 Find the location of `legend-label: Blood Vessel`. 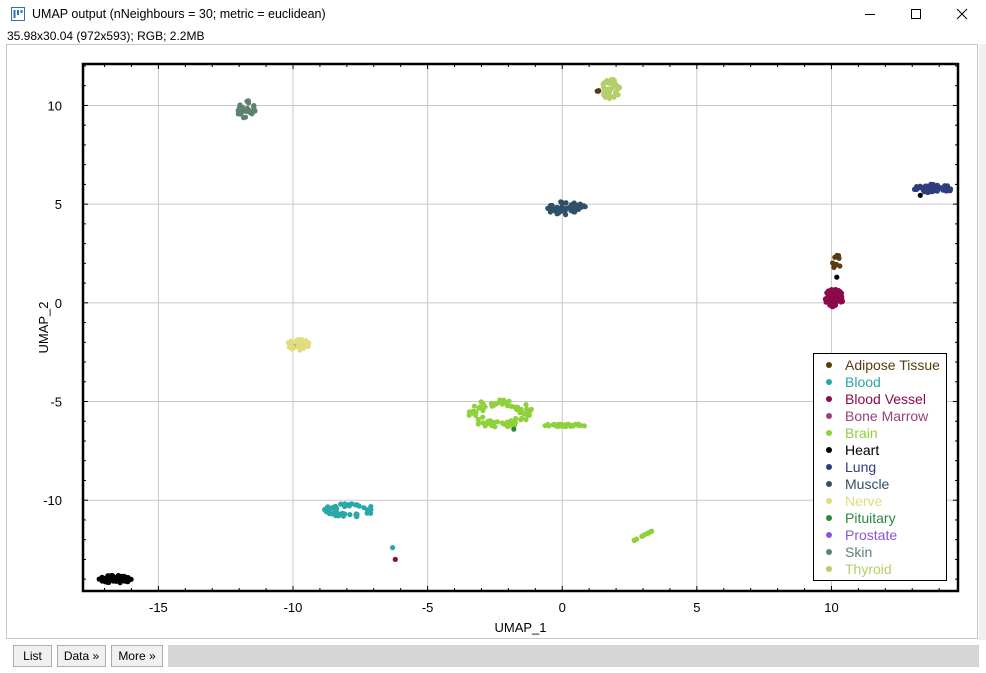

legend-label: Blood Vessel is located at coordinates (885, 399).